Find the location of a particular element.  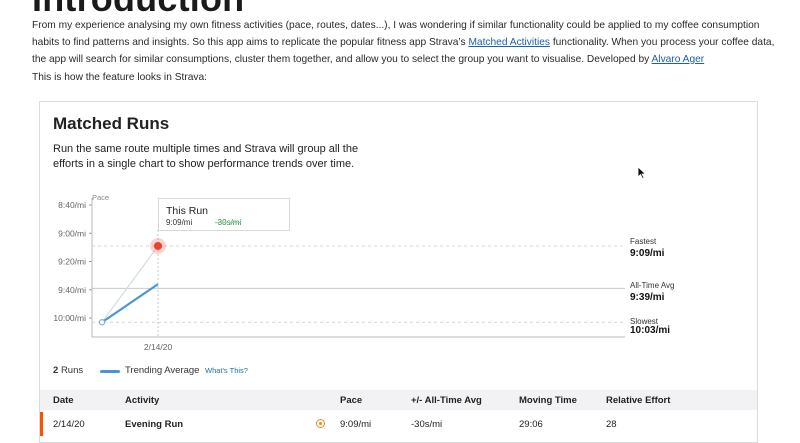

target-icon is located at coordinates (320, 423).